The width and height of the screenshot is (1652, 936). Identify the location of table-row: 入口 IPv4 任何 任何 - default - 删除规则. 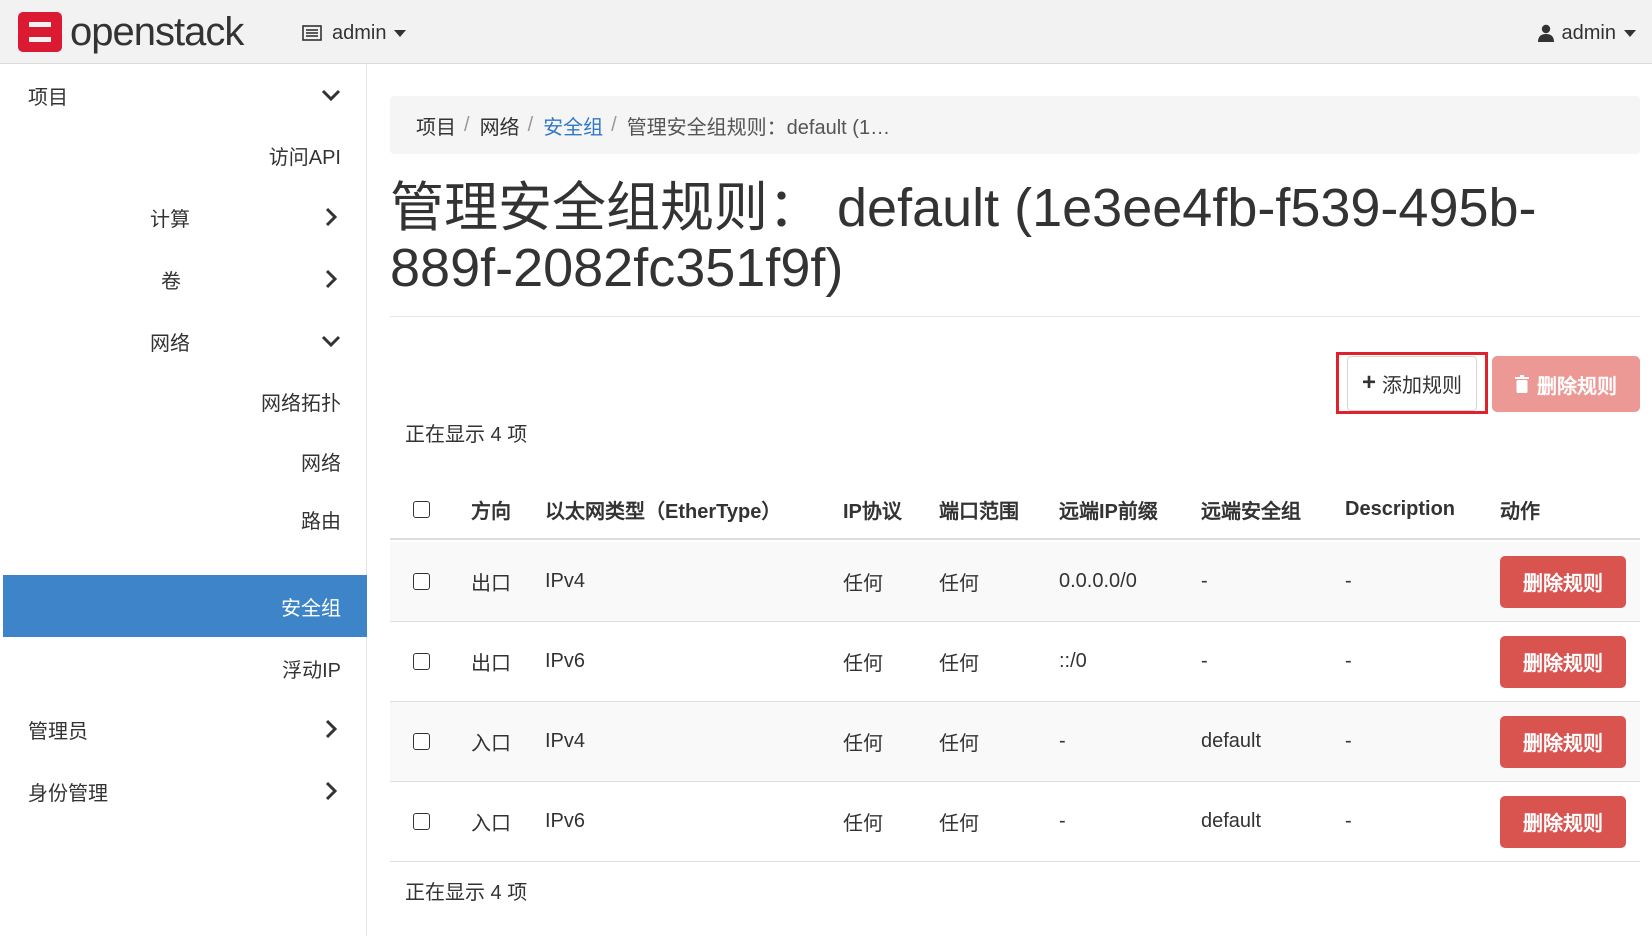
(1015, 742).